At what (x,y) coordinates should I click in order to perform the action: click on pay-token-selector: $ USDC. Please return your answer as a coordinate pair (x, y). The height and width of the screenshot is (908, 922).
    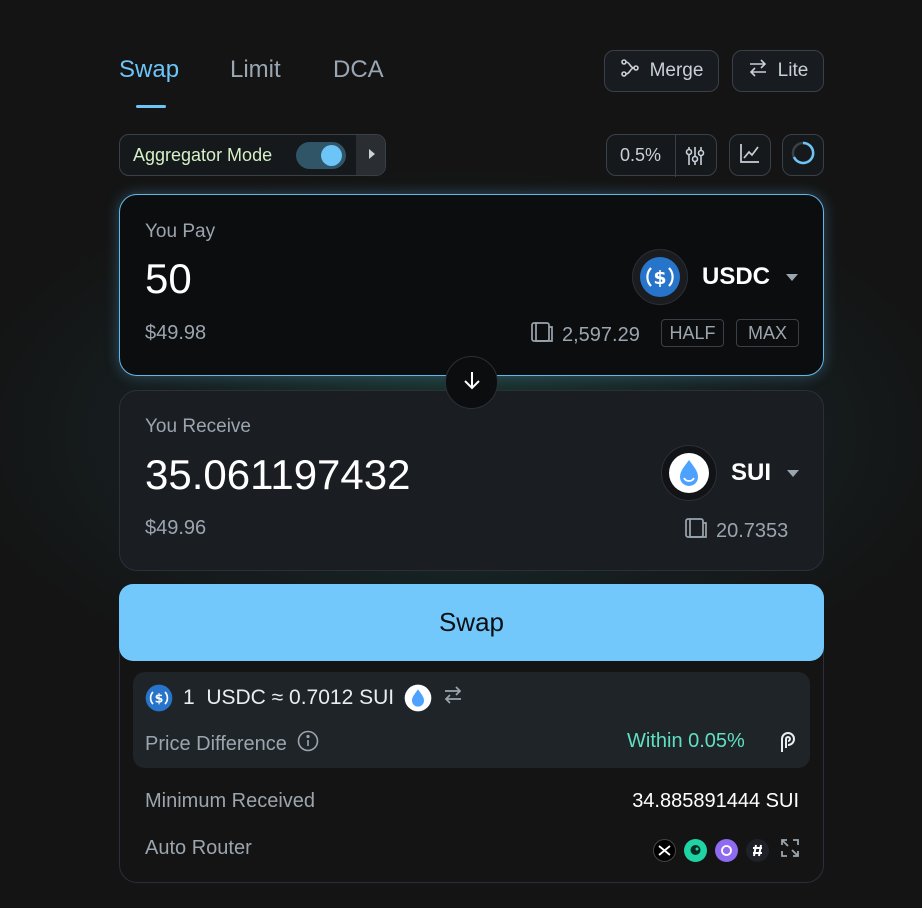
    Looking at the image, I should click on (715, 277).